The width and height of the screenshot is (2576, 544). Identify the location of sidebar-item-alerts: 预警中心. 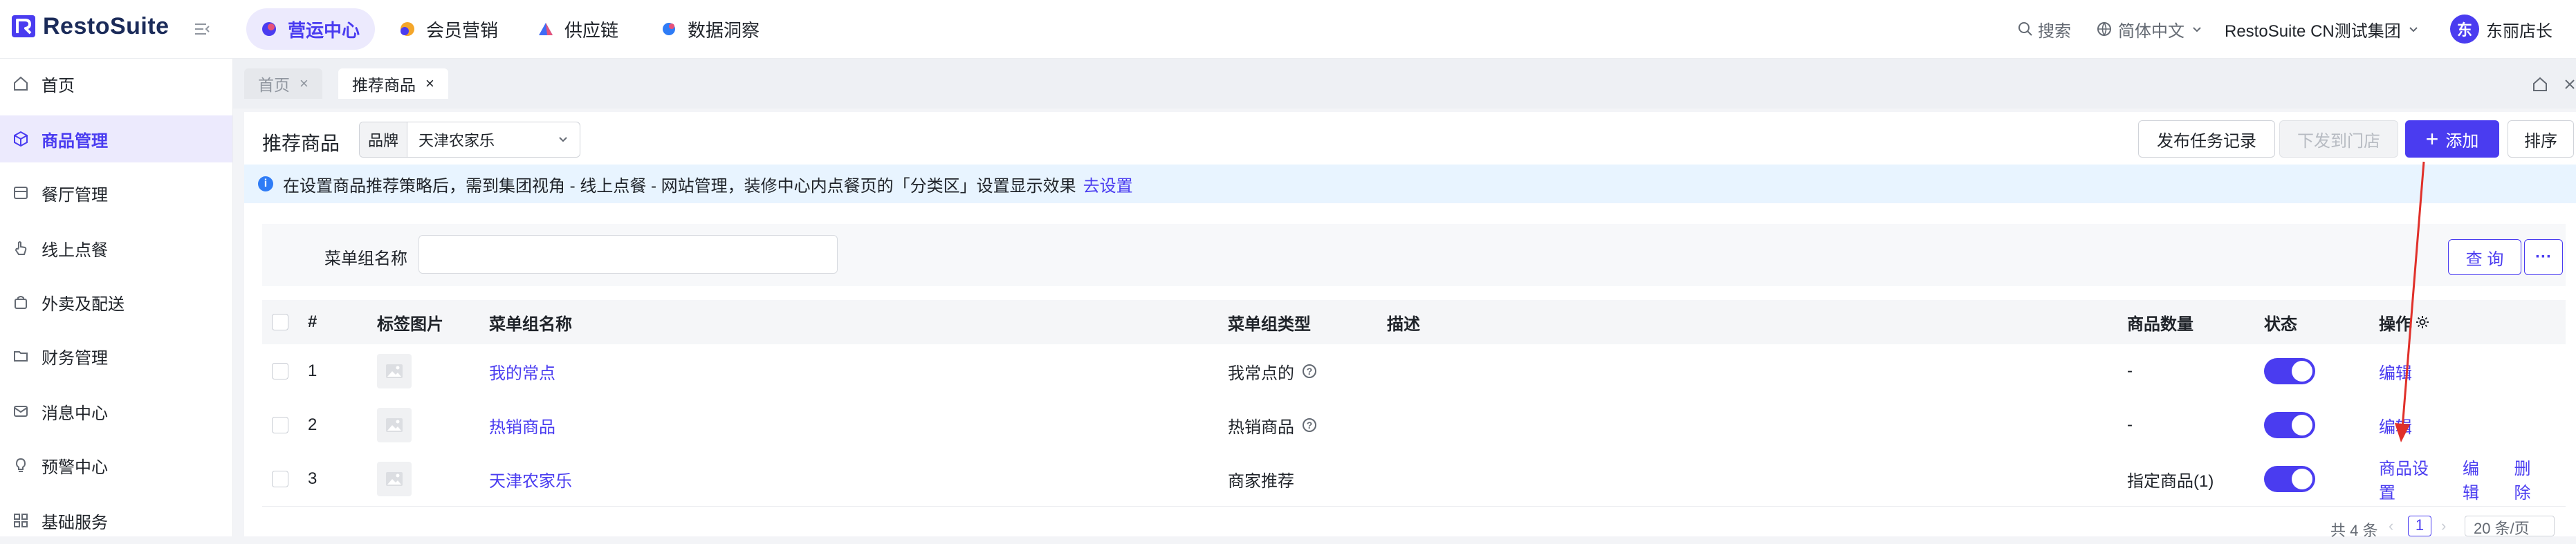
(116, 466).